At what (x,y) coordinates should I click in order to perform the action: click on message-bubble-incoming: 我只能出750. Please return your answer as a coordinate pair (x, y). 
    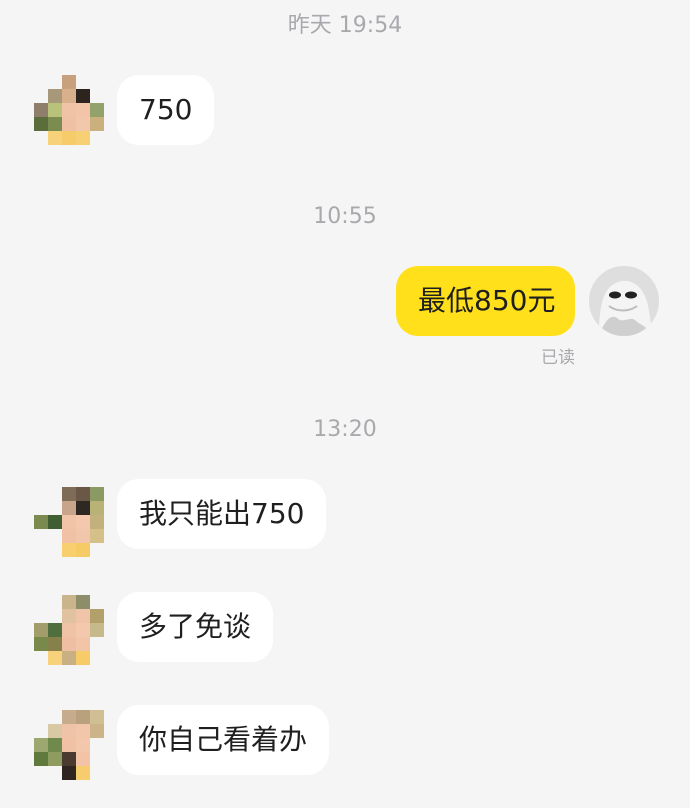
    Looking at the image, I should click on (222, 514).